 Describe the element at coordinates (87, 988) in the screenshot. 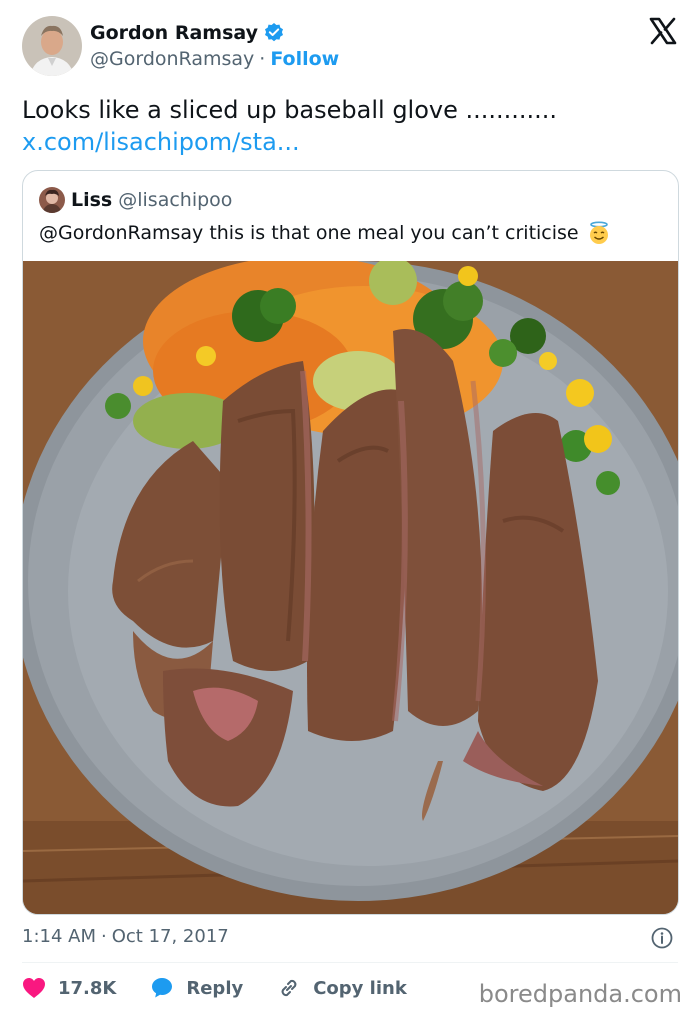

I see `like-count: 17.8K` at that location.